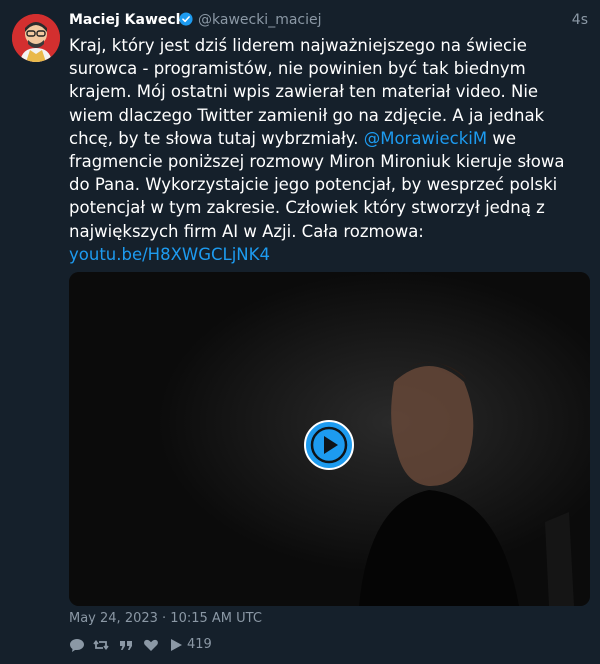 Image resolution: width=600 pixels, height=664 pixels. I want to click on quote-icon, so click(126, 645).